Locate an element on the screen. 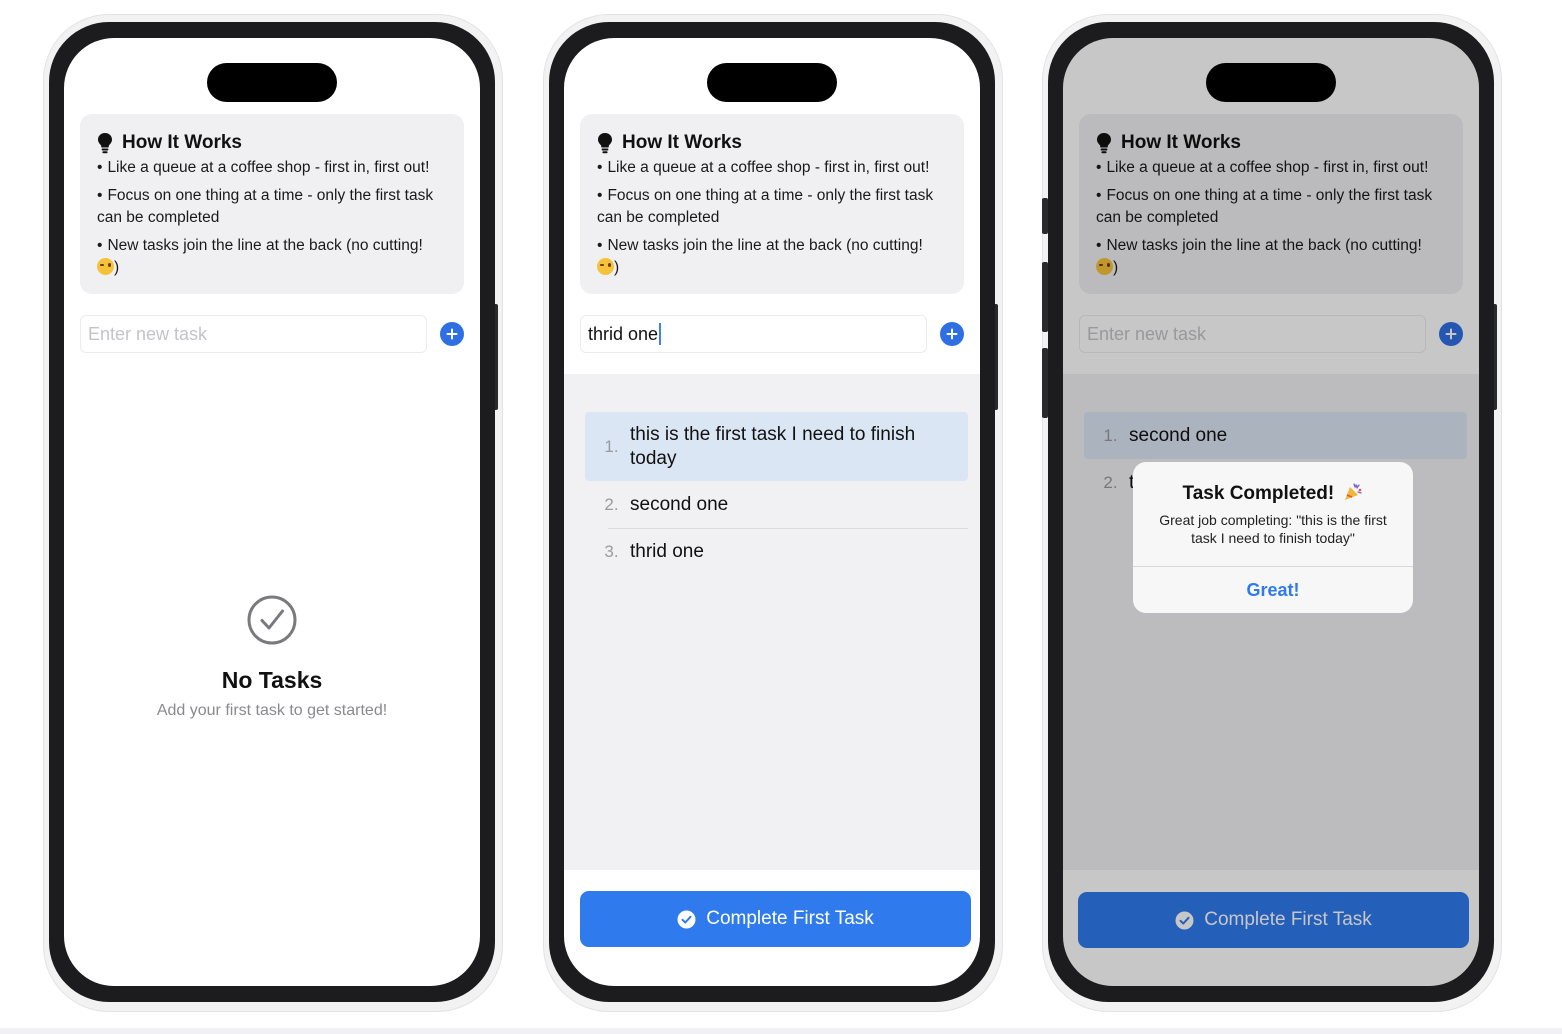 This screenshot has width=1562, height=1034. new-task-row: Enter new task is located at coordinates (272, 334).